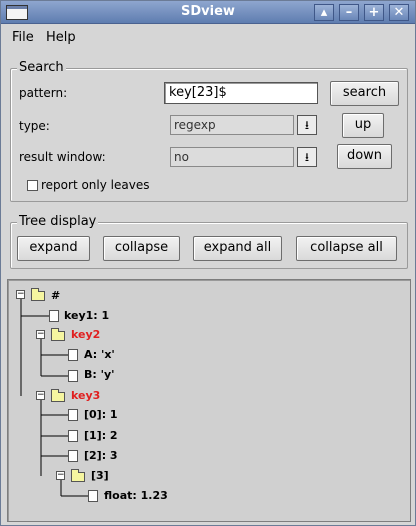  What do you see at coordinates (40, 334) in the screenshot?
I see `collapse-key2-toggle: −` at bounding box center [40, 334].